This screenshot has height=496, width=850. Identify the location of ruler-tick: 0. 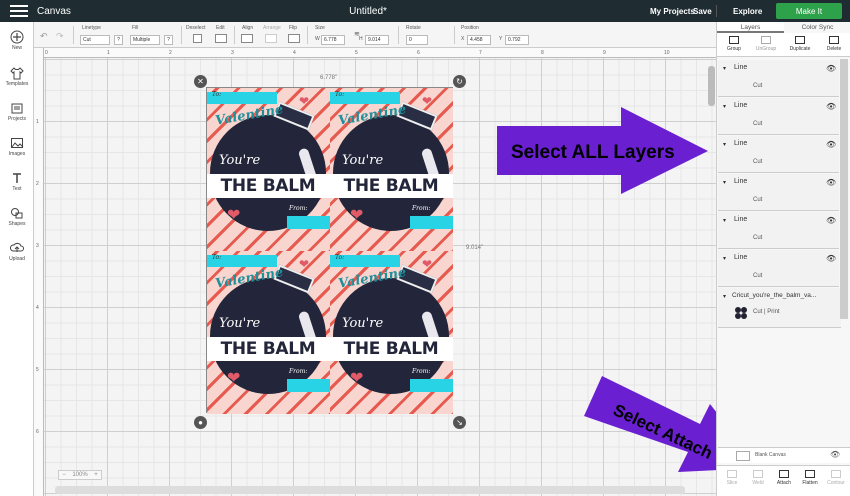
(46, 53).